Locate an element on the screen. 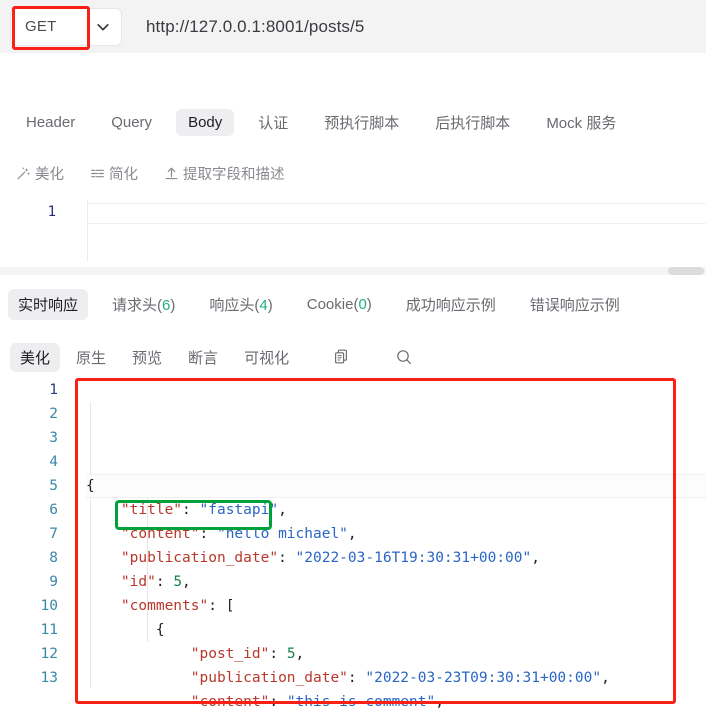 The image size is (706, 712). response-code-line: "title": "fastapi", is located at coordinates (396, 510).